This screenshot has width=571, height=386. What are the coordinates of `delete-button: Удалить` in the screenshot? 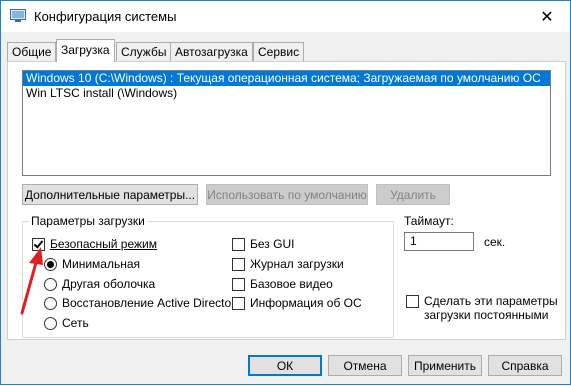 It's located at (413, 194).